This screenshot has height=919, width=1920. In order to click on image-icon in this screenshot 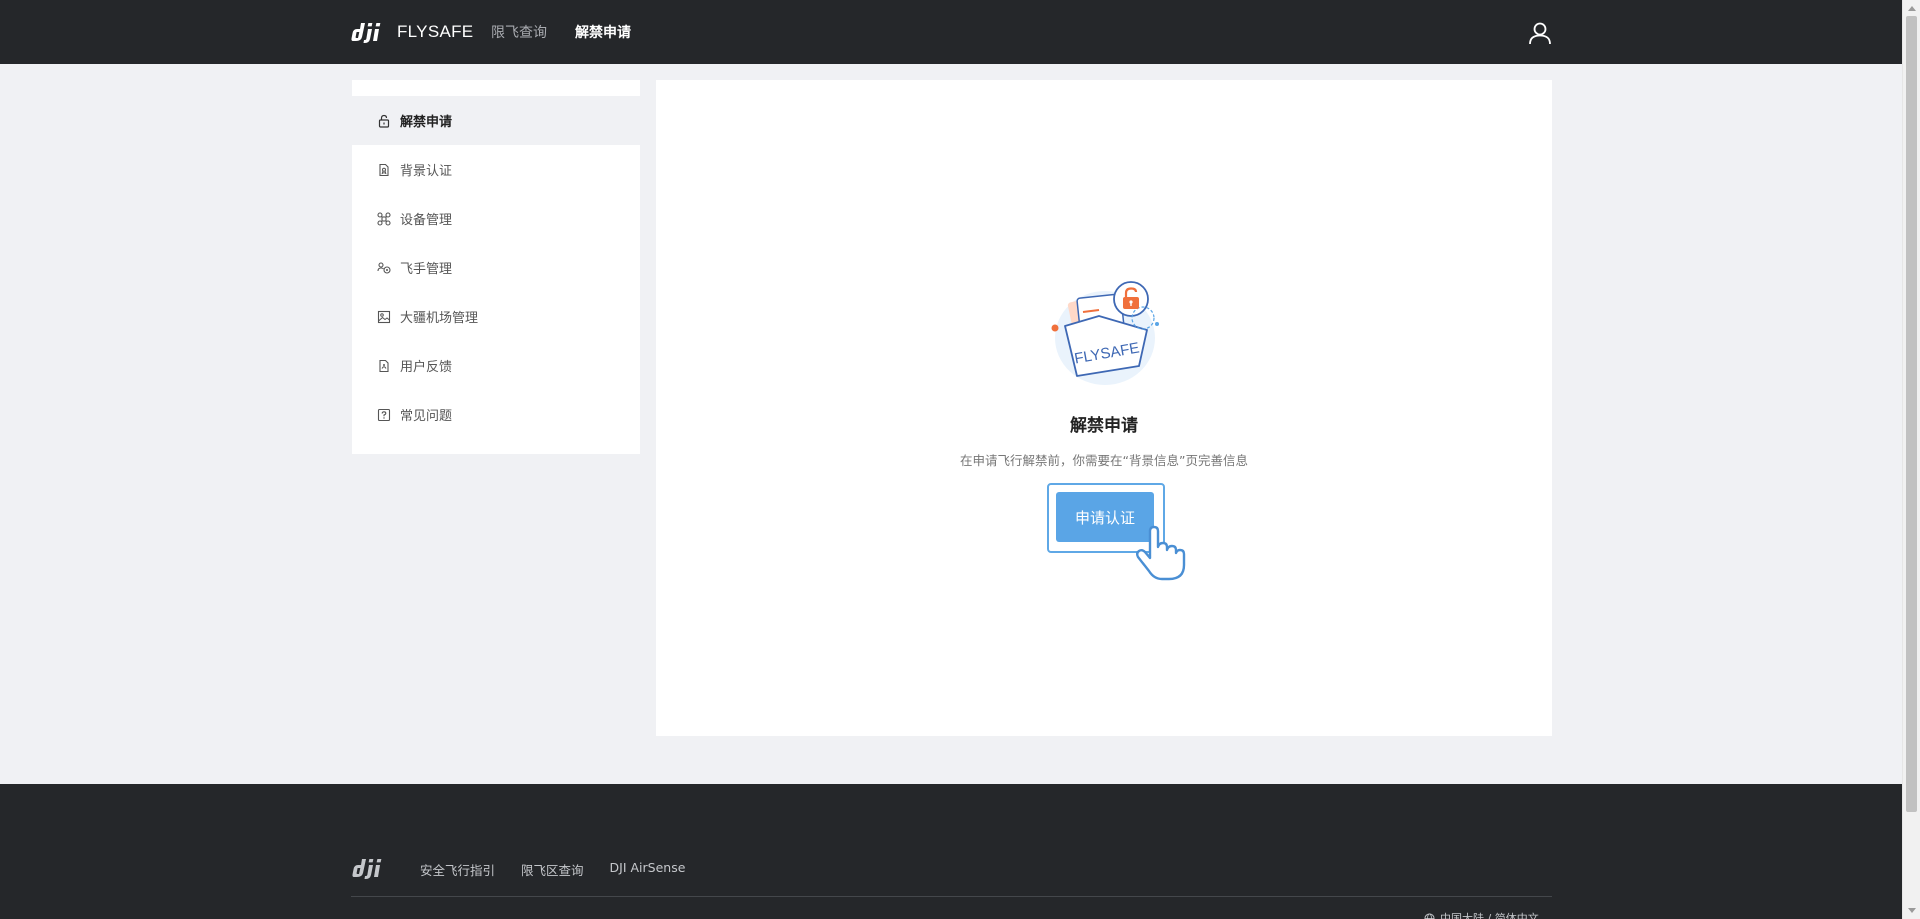, I will do `click(384, 316)`.